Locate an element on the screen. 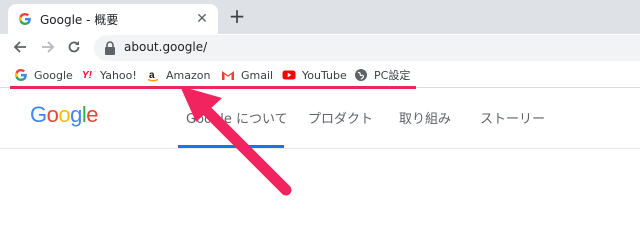 The height and width of the screenshot is (240, 640). bookmark-label: YouTube is located at coordinates (324, 75).